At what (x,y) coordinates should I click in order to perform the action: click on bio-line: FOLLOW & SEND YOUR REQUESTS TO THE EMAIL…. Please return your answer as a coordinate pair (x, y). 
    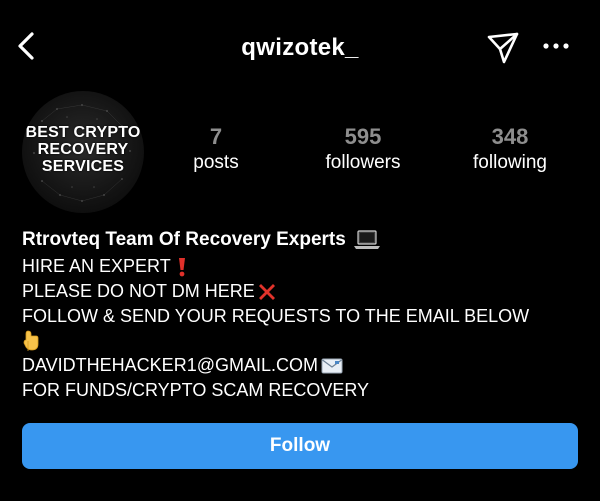
    Looking at the image, I should click on (302, 316).